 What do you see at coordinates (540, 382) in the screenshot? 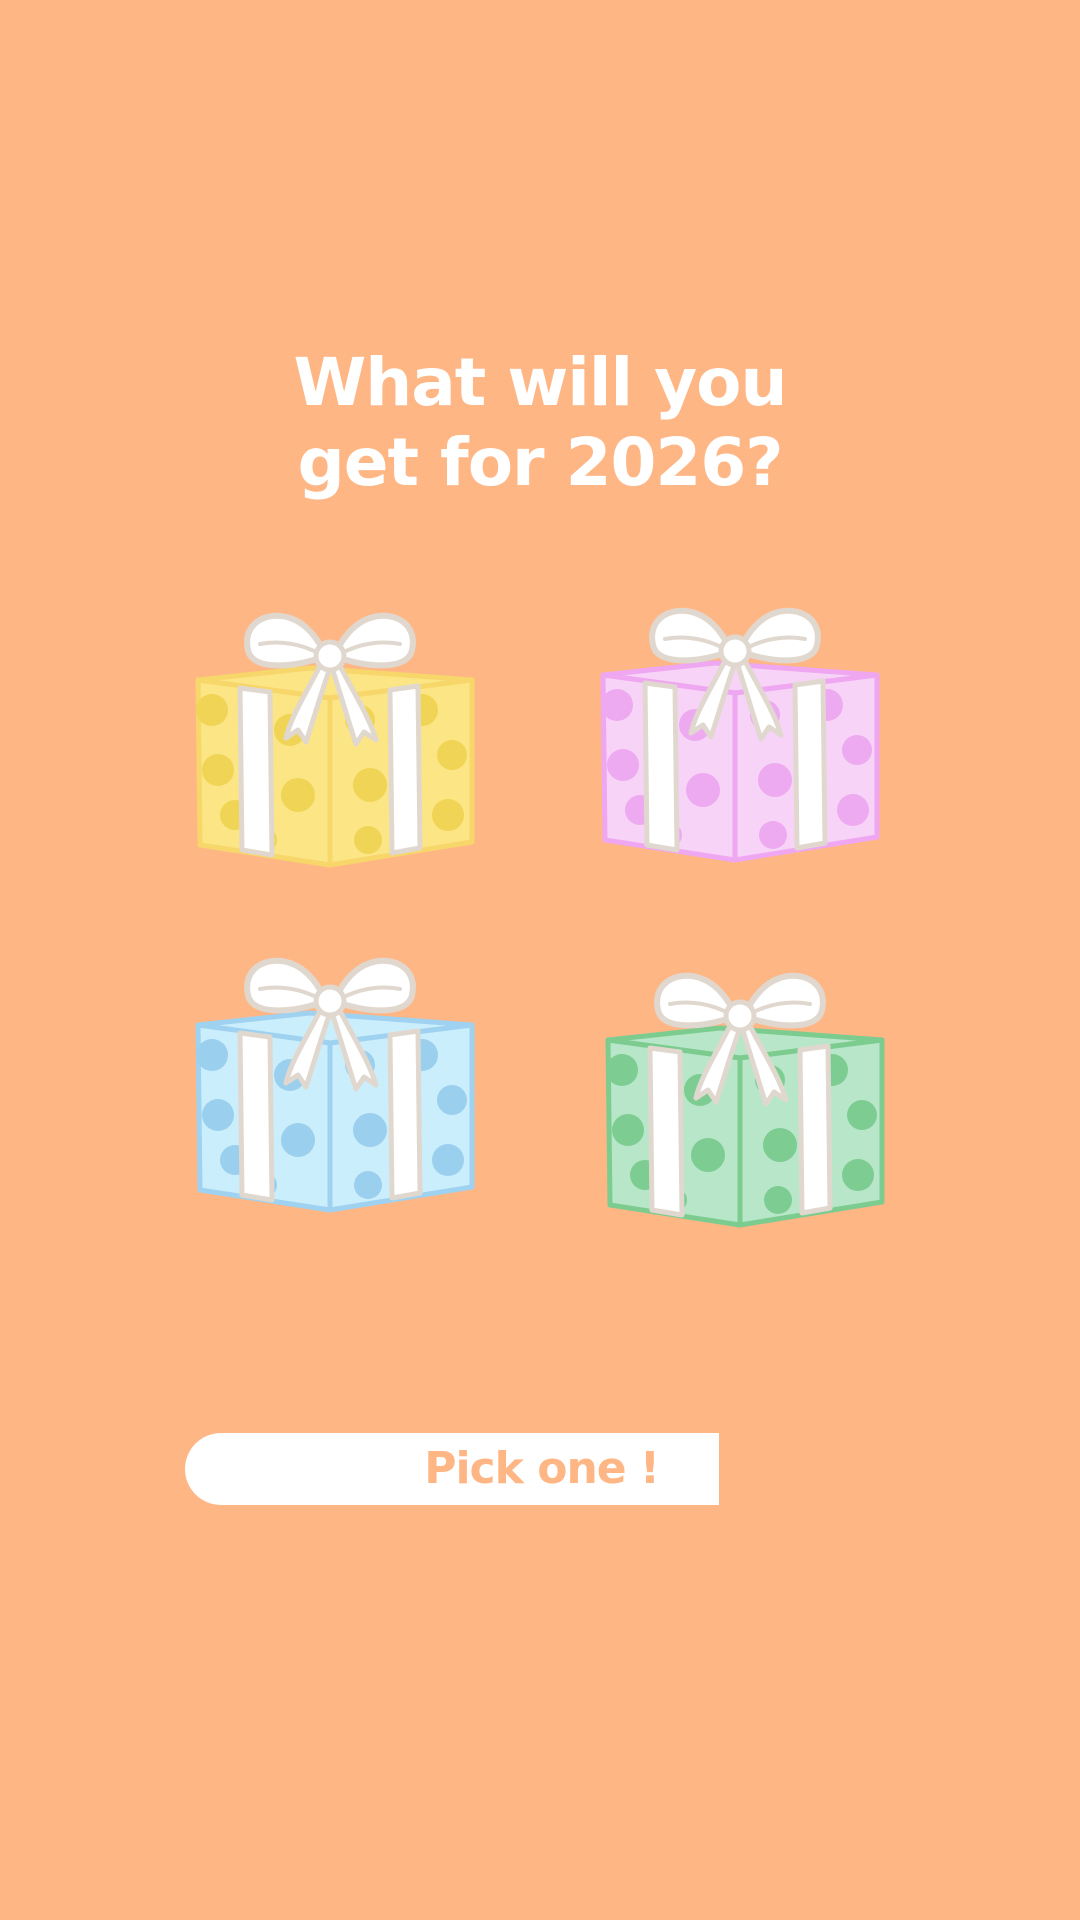
I see `title-line-1: What will you` at bounding box center [540, 382].